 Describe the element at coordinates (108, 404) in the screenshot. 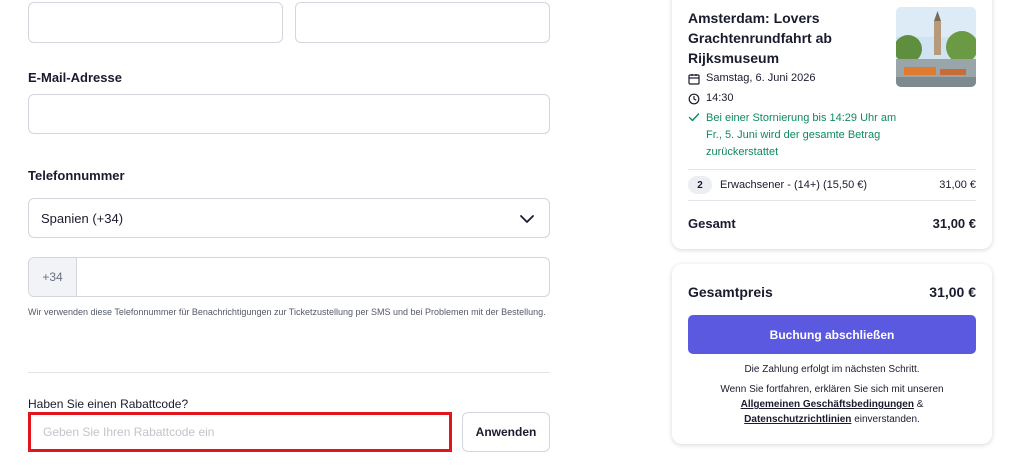

I see `promo-code-label: Haben Sie einen Rabattcode?` at that location.